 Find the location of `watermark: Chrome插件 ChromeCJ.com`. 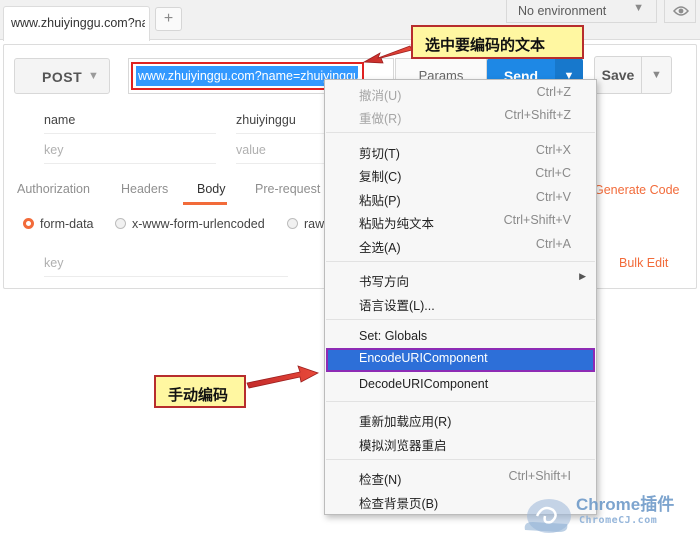

watermark: Chrome插件 ChromeCJ.com is located at coordinates (605, 514).